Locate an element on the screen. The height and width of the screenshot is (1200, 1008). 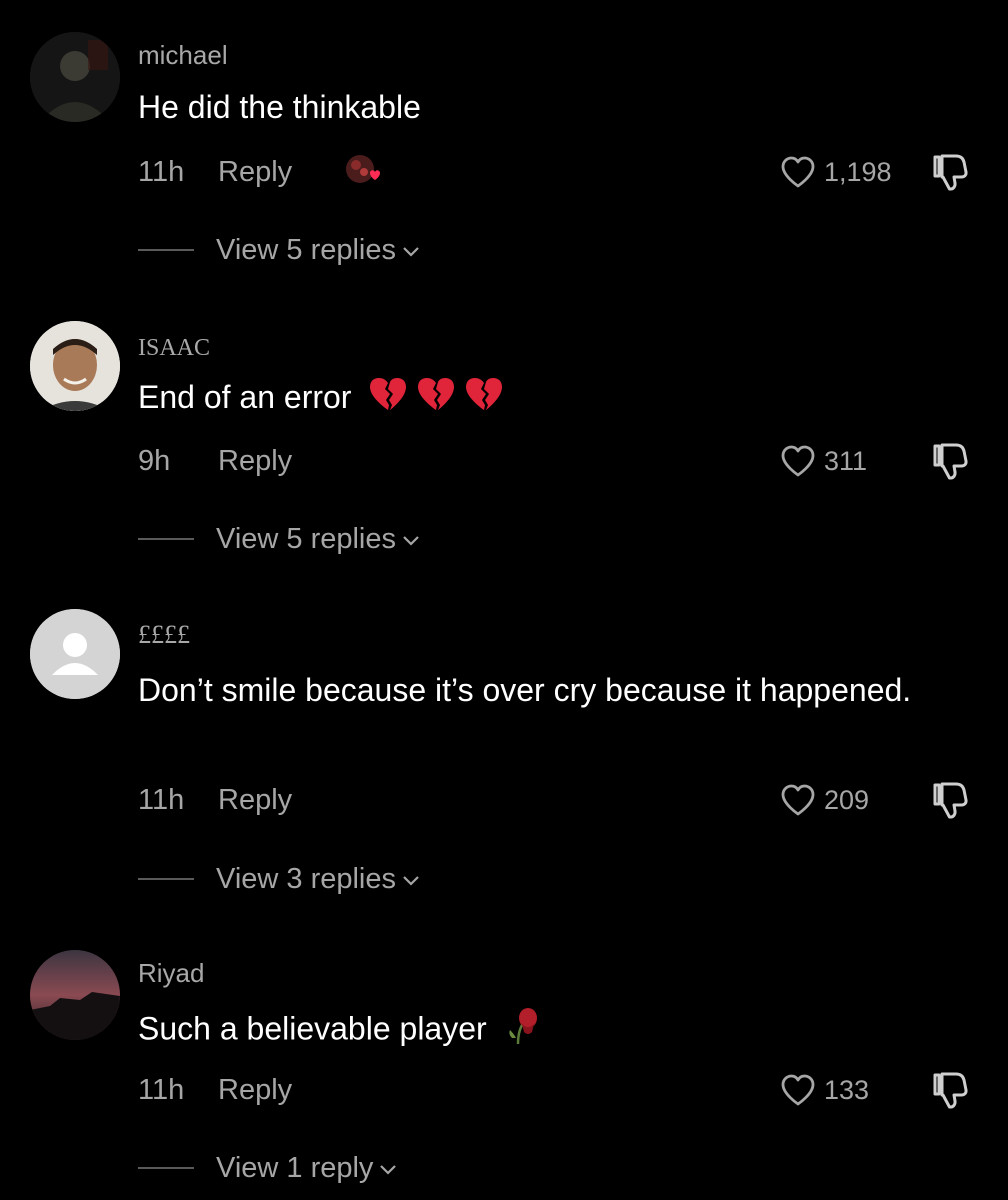
view-replies-label: View 3 replies is located at coordinates (306, 878).